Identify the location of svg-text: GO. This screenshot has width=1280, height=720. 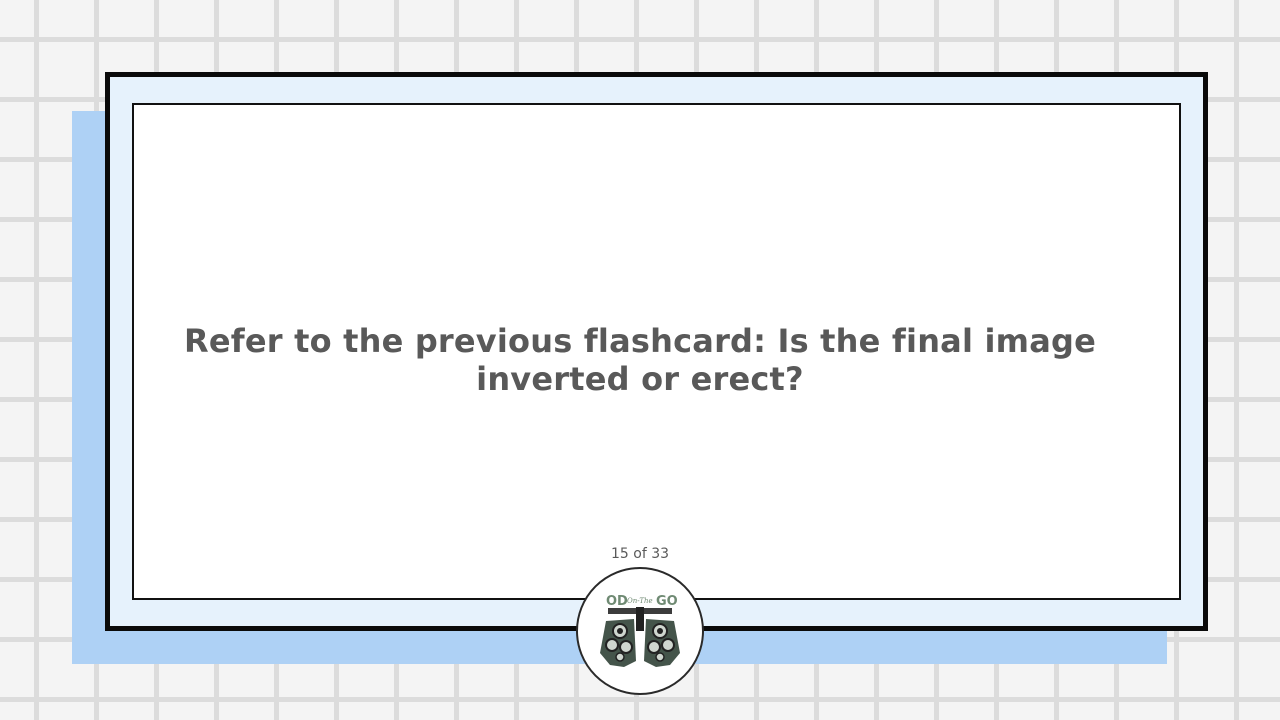
(667, 601).